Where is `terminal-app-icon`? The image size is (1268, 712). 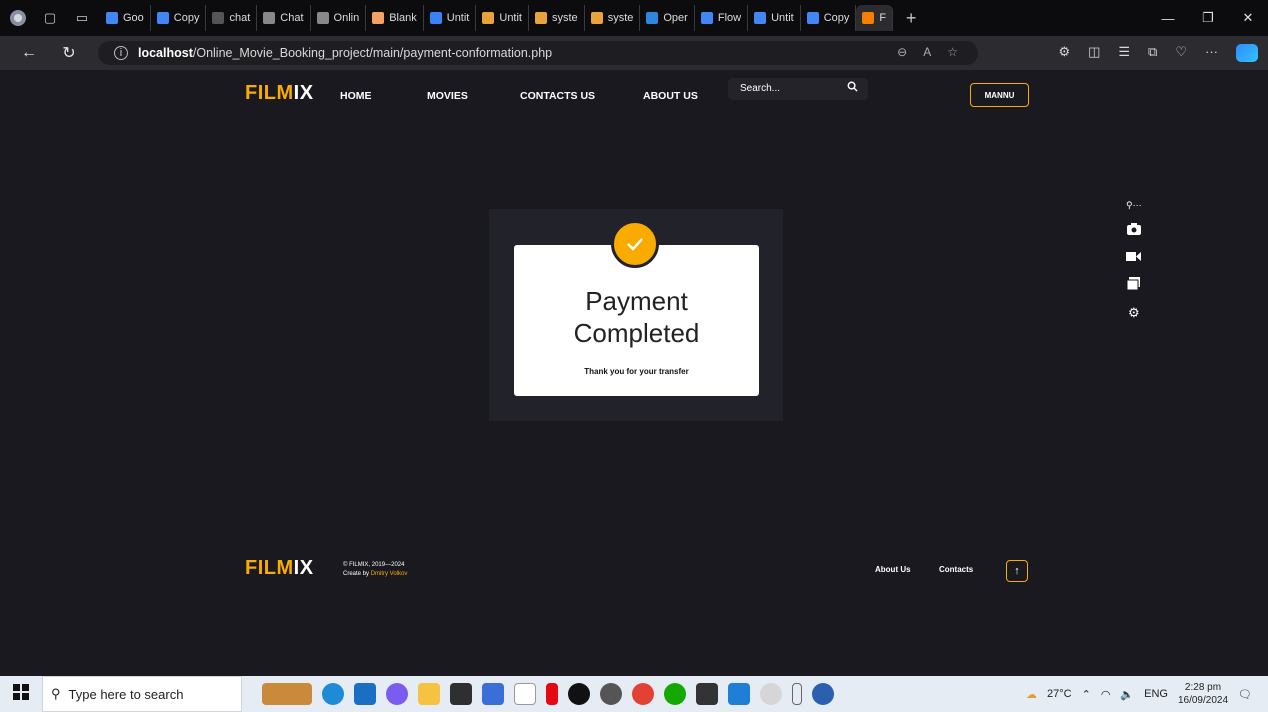
terminal-app-icon is located at coordinates (707, 694).